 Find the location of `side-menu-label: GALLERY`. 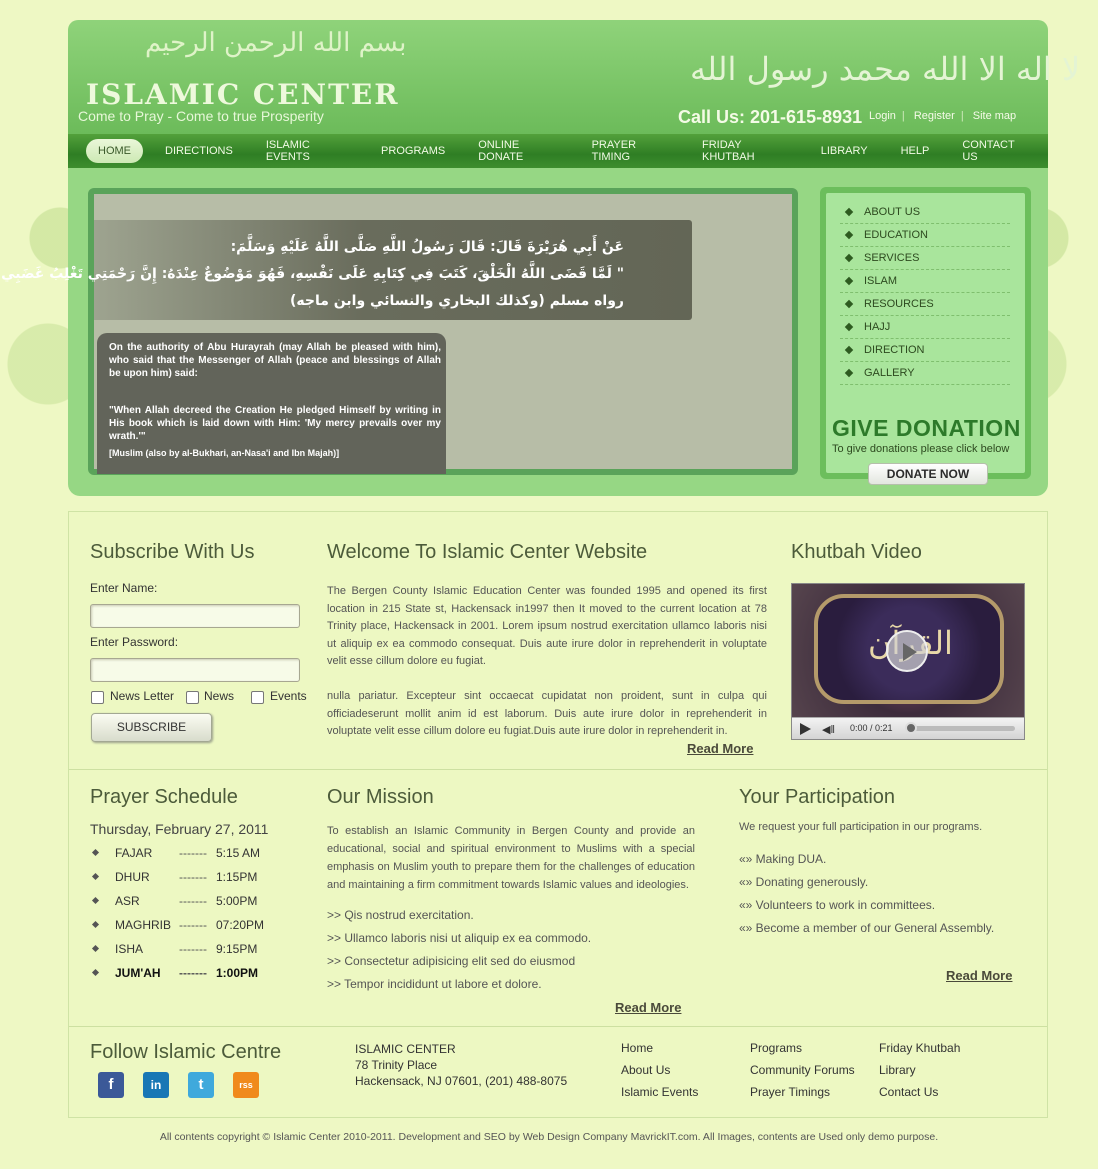

side-menu-label: GALLERY is located at coordinates (889, 373).